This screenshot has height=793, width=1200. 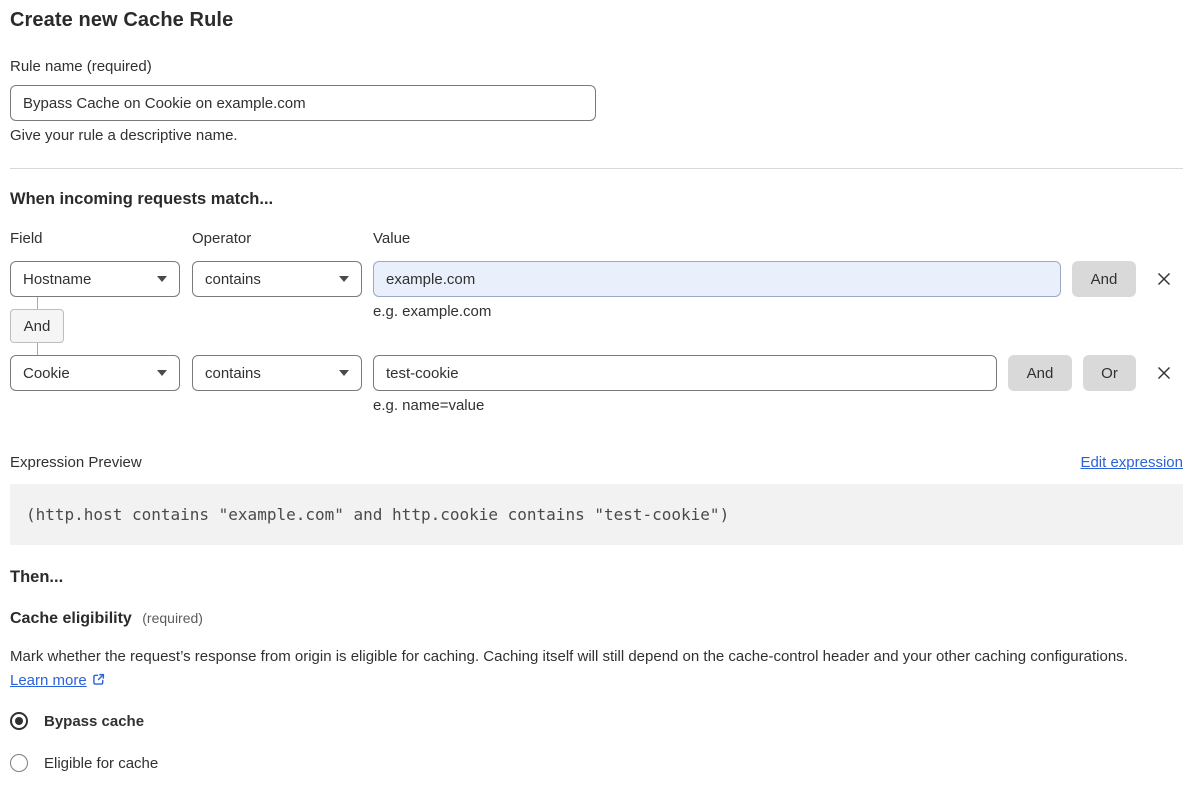 I want to click on learn-more-link: Learn more, so click(x=48, y=680).